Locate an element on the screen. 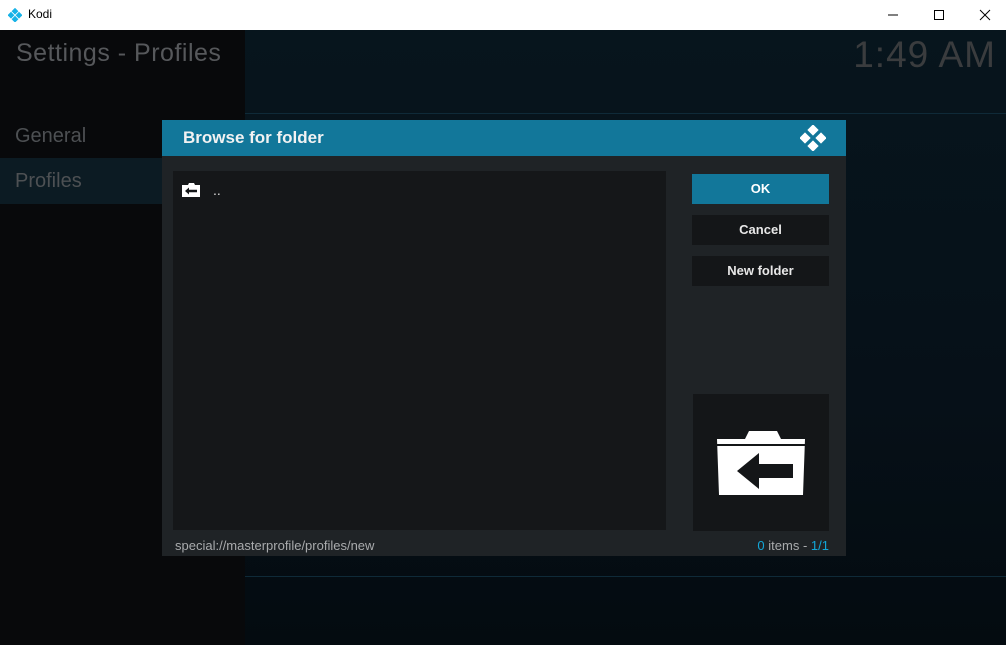  window-title: Kodi is located at coordinates (40, 14).